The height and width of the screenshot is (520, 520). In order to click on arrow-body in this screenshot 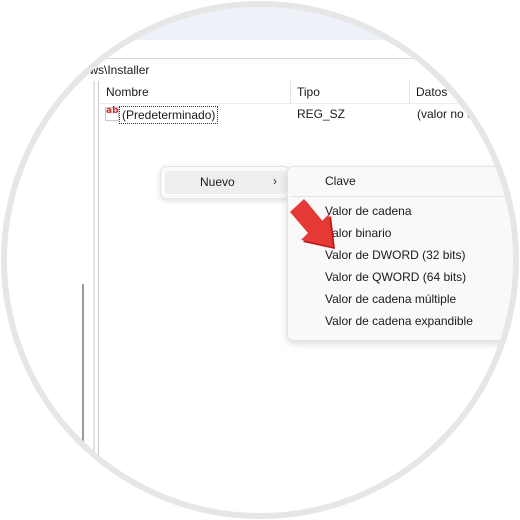, I will do `click(311, 223)`.